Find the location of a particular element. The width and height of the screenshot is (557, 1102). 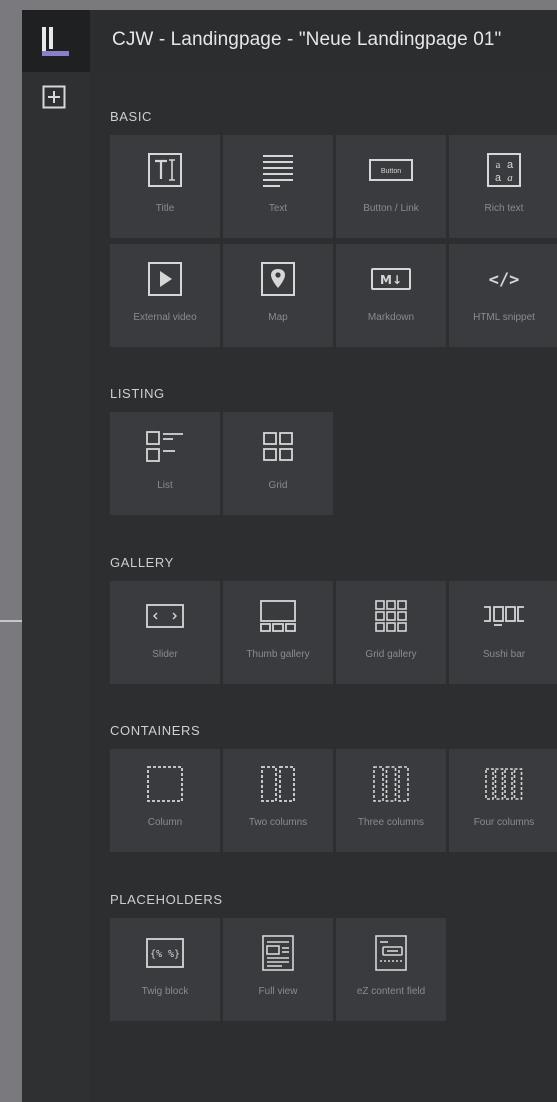

button-icon: Button is located at coordinates (391, 170).